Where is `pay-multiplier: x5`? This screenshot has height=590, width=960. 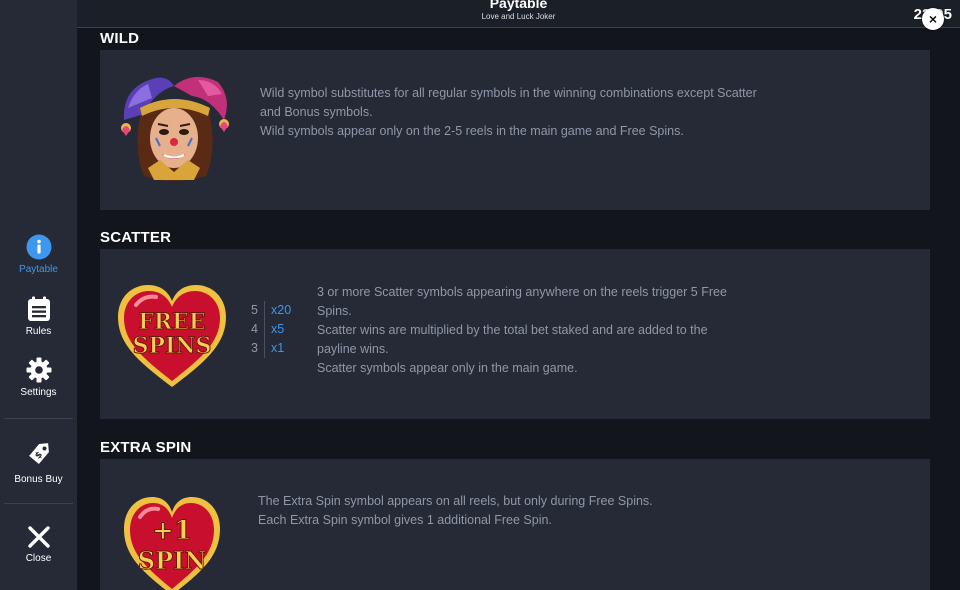 pay-multiplier: x5 is located at coordinates (278, 329).